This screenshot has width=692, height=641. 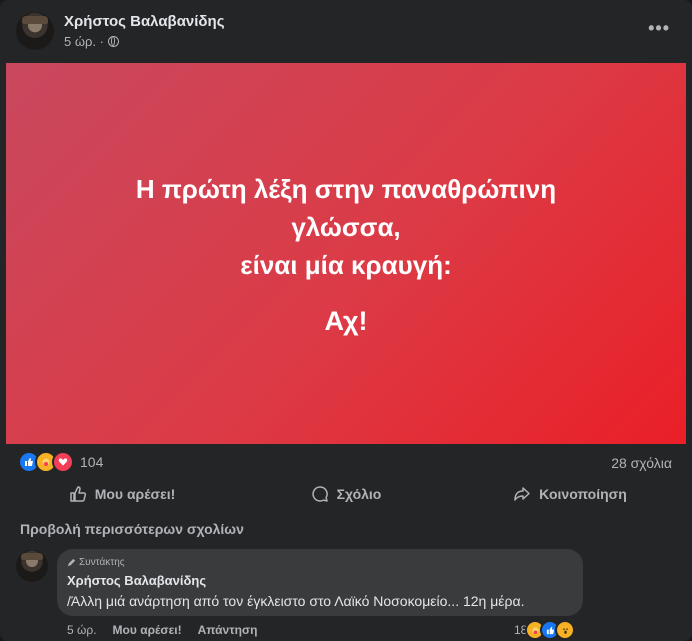 I want to click on reactions-summary: 104, so click(x=60, y=462).